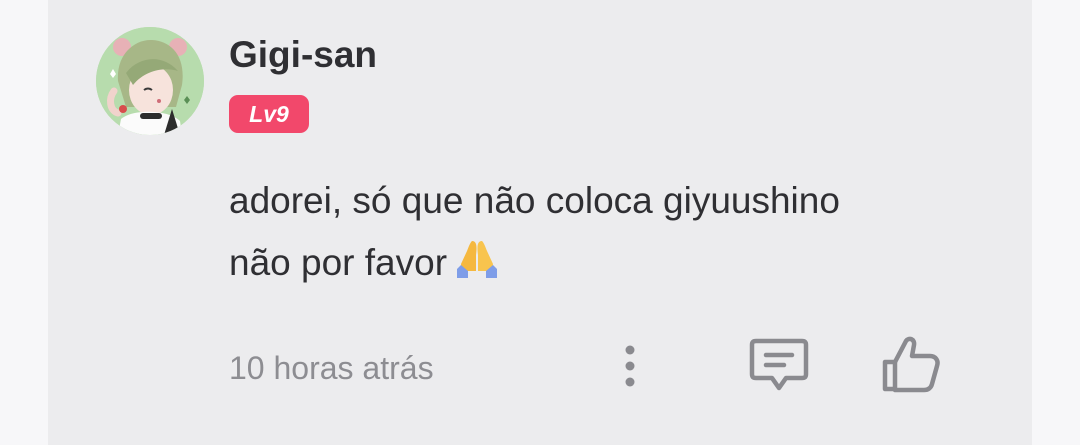 This screenshot has height=445, width=1080. I want to click on reply-comment-icon, so click(779, 364).